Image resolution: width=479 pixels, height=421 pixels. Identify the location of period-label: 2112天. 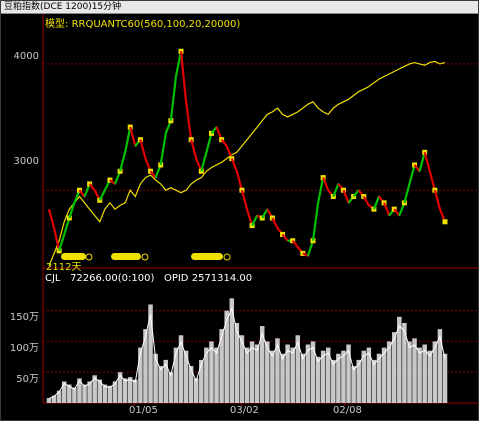
(64, 267).